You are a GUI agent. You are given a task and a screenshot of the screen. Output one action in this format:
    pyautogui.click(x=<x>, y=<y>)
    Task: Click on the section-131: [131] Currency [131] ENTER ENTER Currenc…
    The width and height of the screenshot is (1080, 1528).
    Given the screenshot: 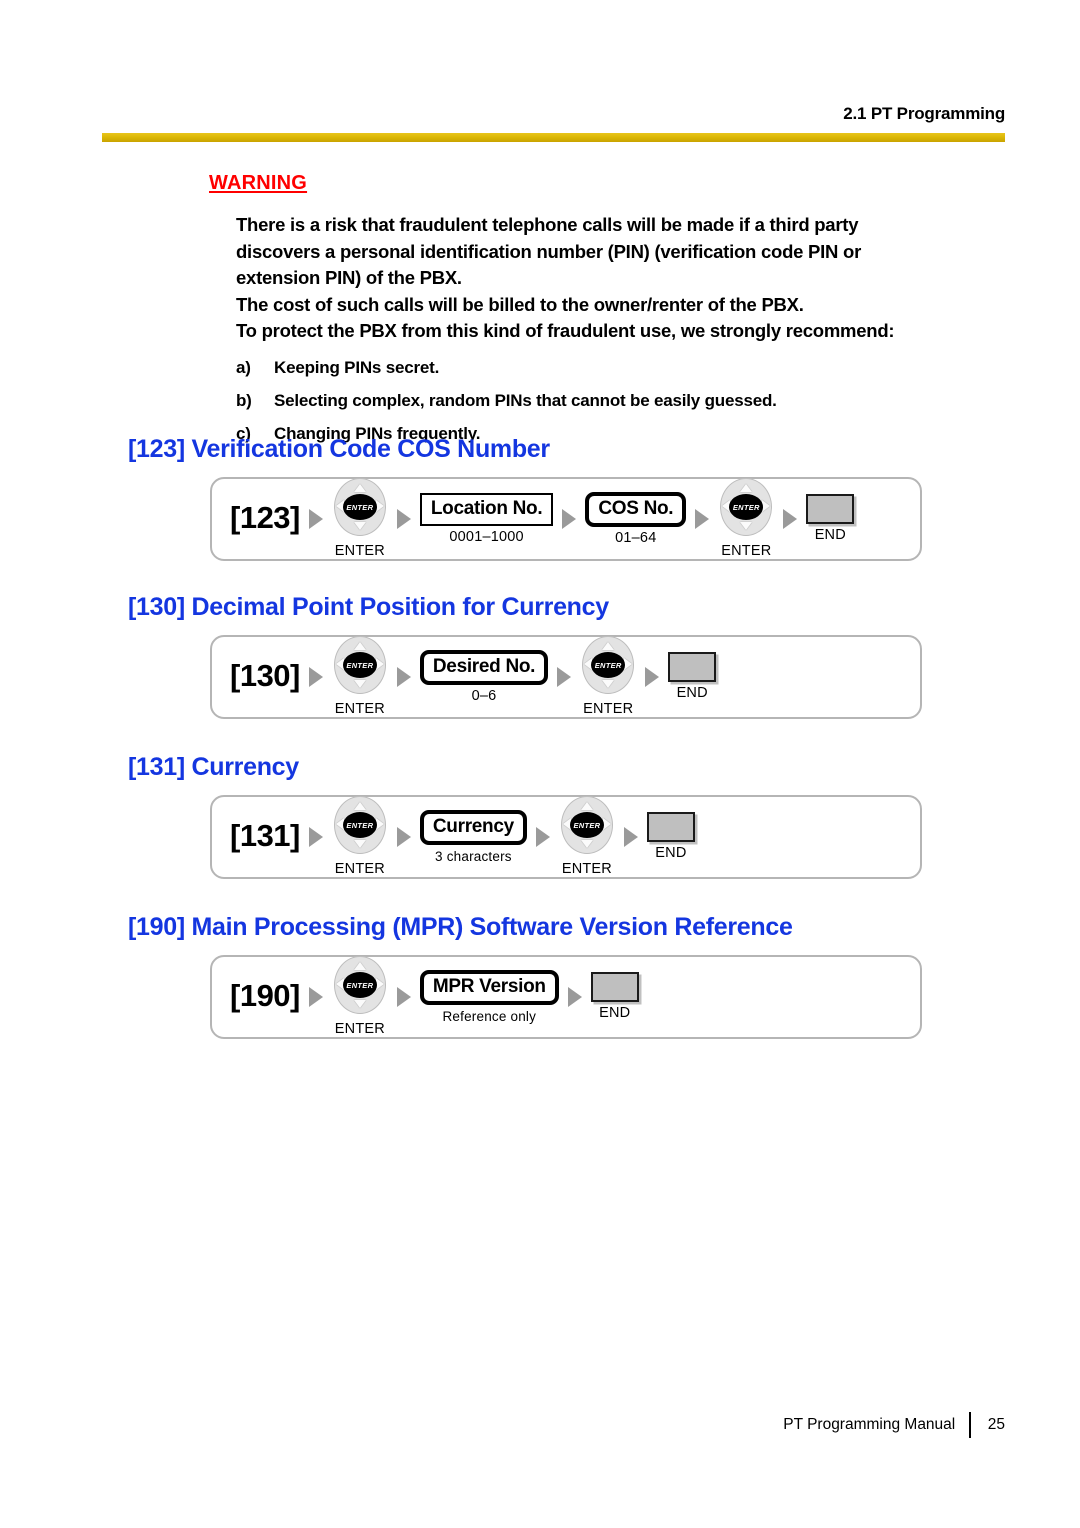 What is the action you would take?
    pyautogui.click(x=553, y=815)
    